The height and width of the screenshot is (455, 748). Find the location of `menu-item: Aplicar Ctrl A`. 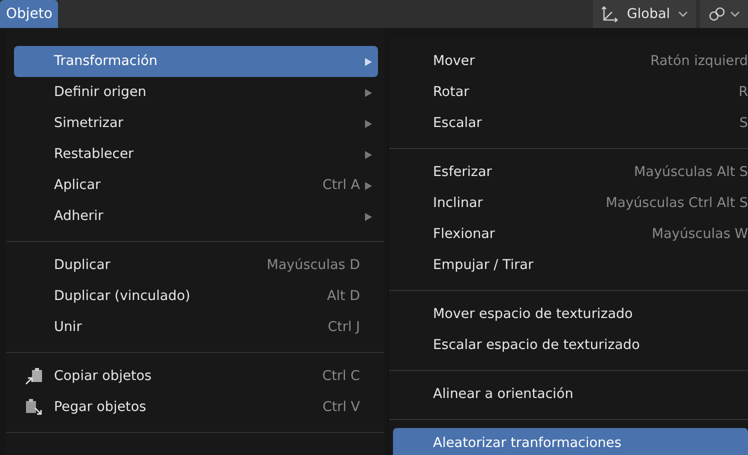

menu-item: Aplicar Ctrl A is located at coordinates (196, 185).